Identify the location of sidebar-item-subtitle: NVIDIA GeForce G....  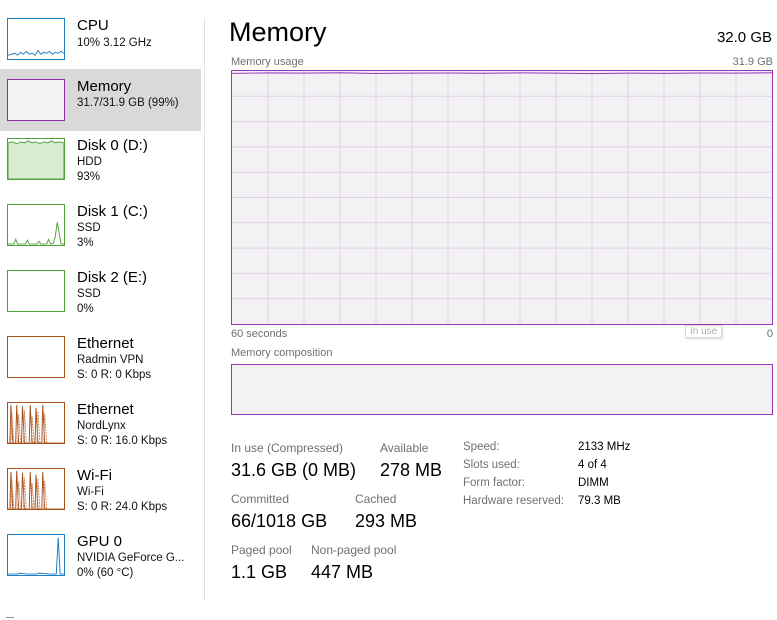
(131, 558).